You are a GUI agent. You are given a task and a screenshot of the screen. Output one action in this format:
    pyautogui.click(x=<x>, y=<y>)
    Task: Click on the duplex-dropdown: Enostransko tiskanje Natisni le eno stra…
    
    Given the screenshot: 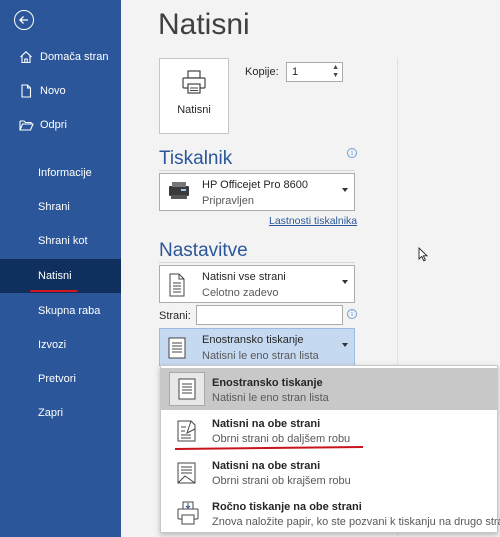 What is the action you would take?
    pyautogui.click(x=257, y=347)
    